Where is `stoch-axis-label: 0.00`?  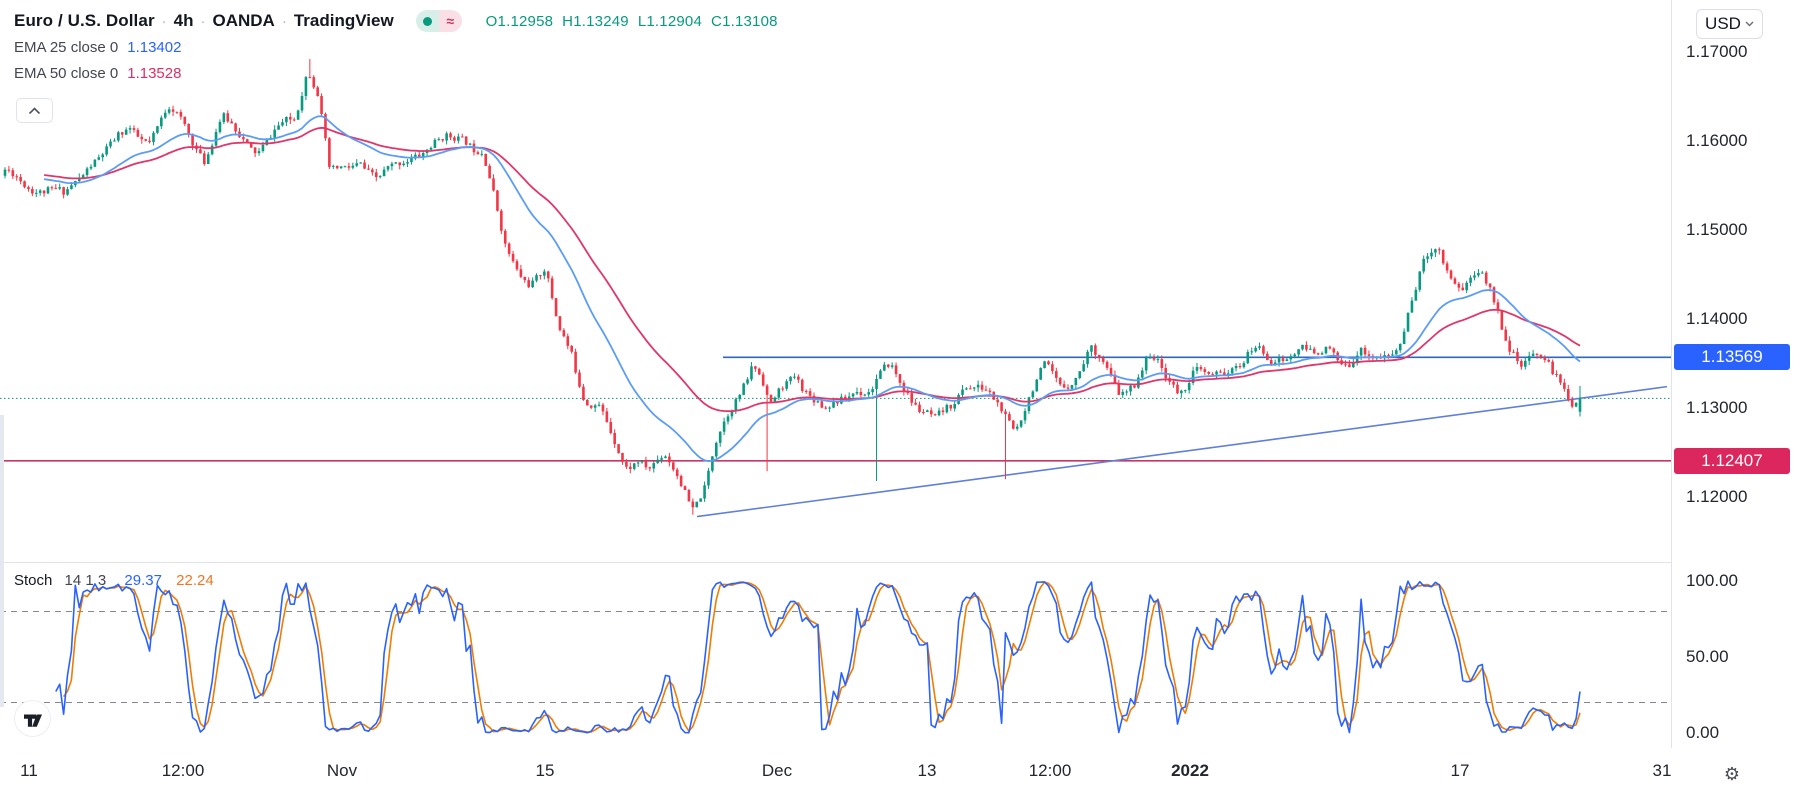
stoch-axis-label: 0.00 is located at coordinates (1703, 732).